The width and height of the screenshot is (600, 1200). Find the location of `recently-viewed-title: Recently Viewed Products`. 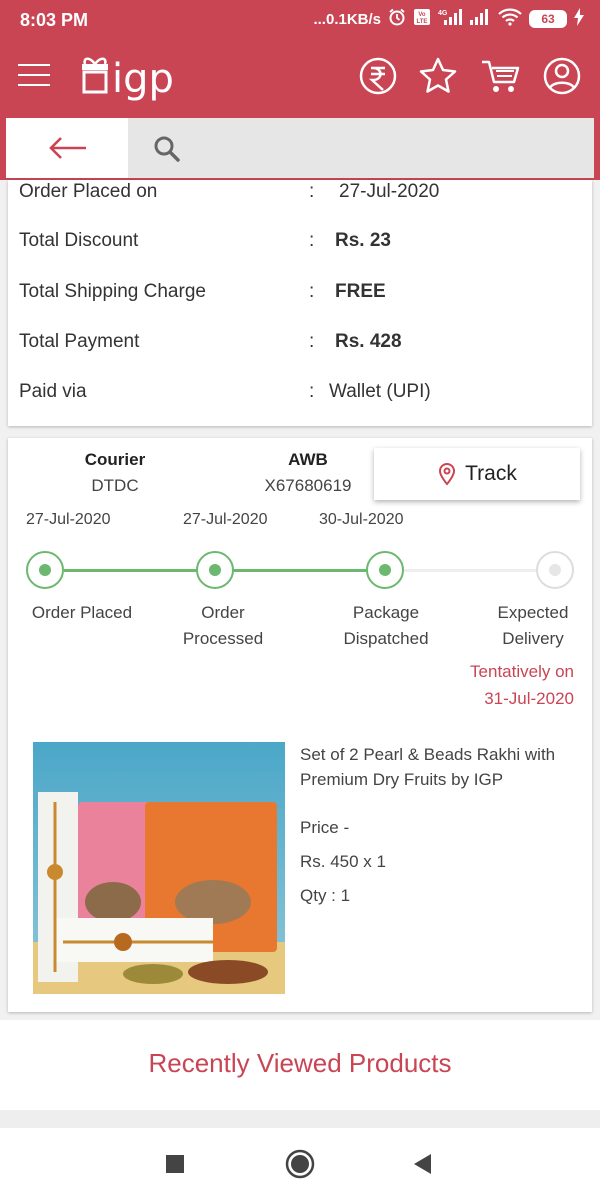

recently-viewed-title: Recently Viewed Products is located at coordinates (300, 1063).